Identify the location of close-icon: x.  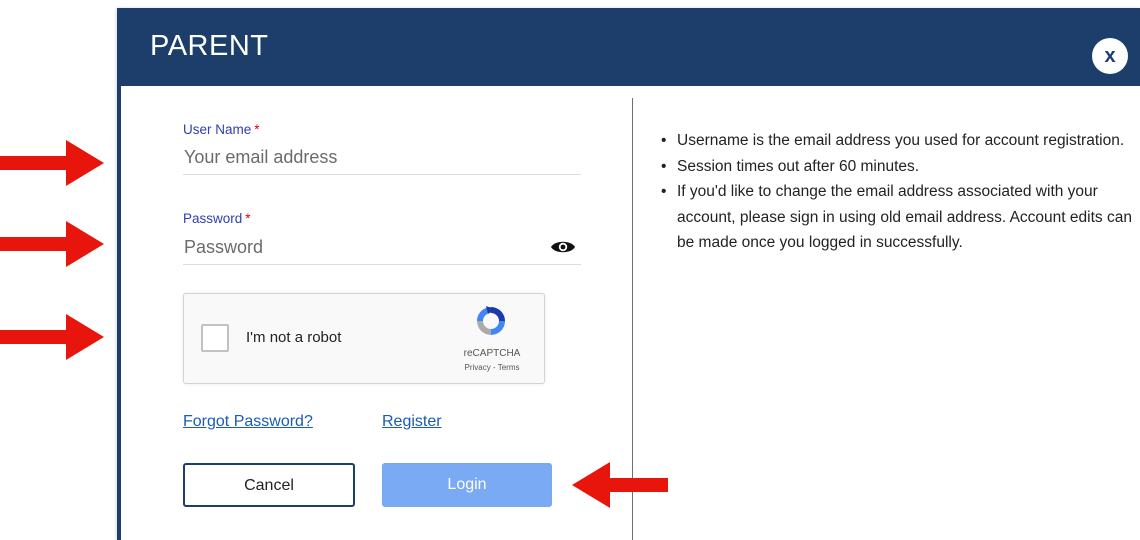
(1110, 56).